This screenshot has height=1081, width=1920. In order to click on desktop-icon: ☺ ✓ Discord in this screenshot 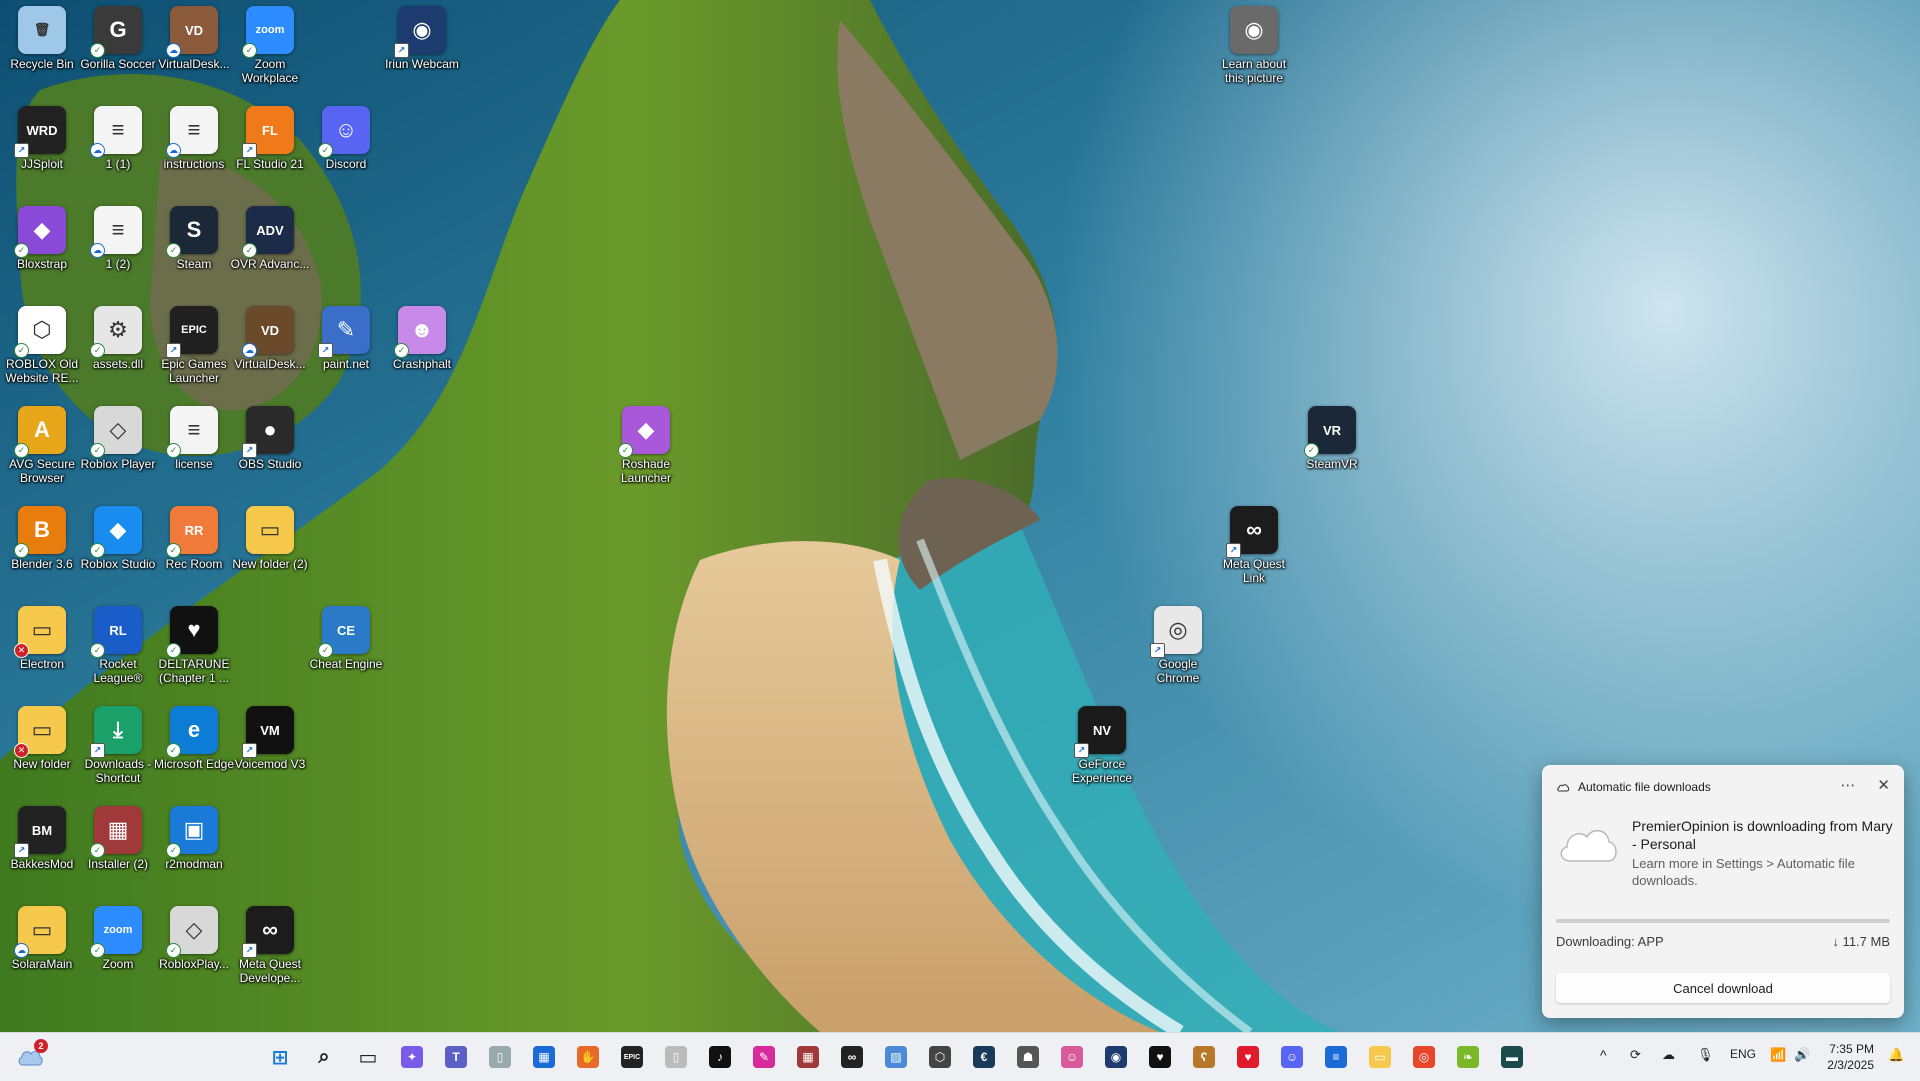, I will do `click(346, 138)`.